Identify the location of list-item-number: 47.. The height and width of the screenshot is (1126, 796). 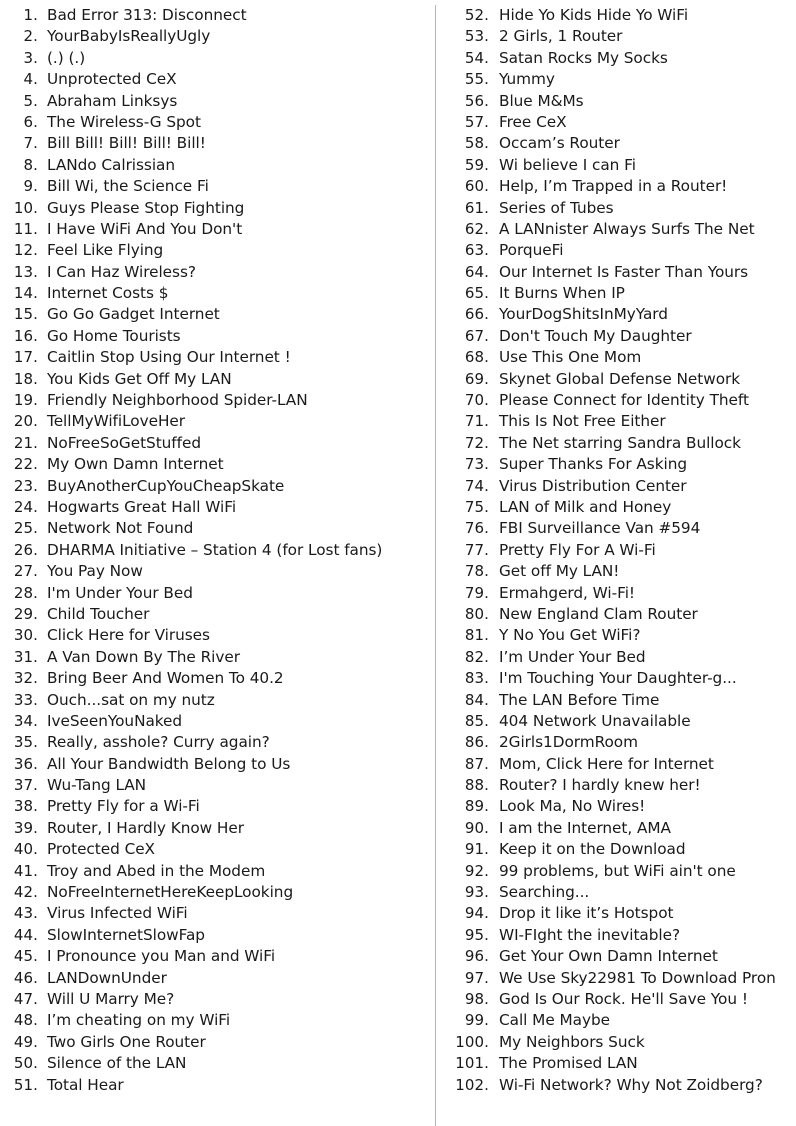
(25, 998).